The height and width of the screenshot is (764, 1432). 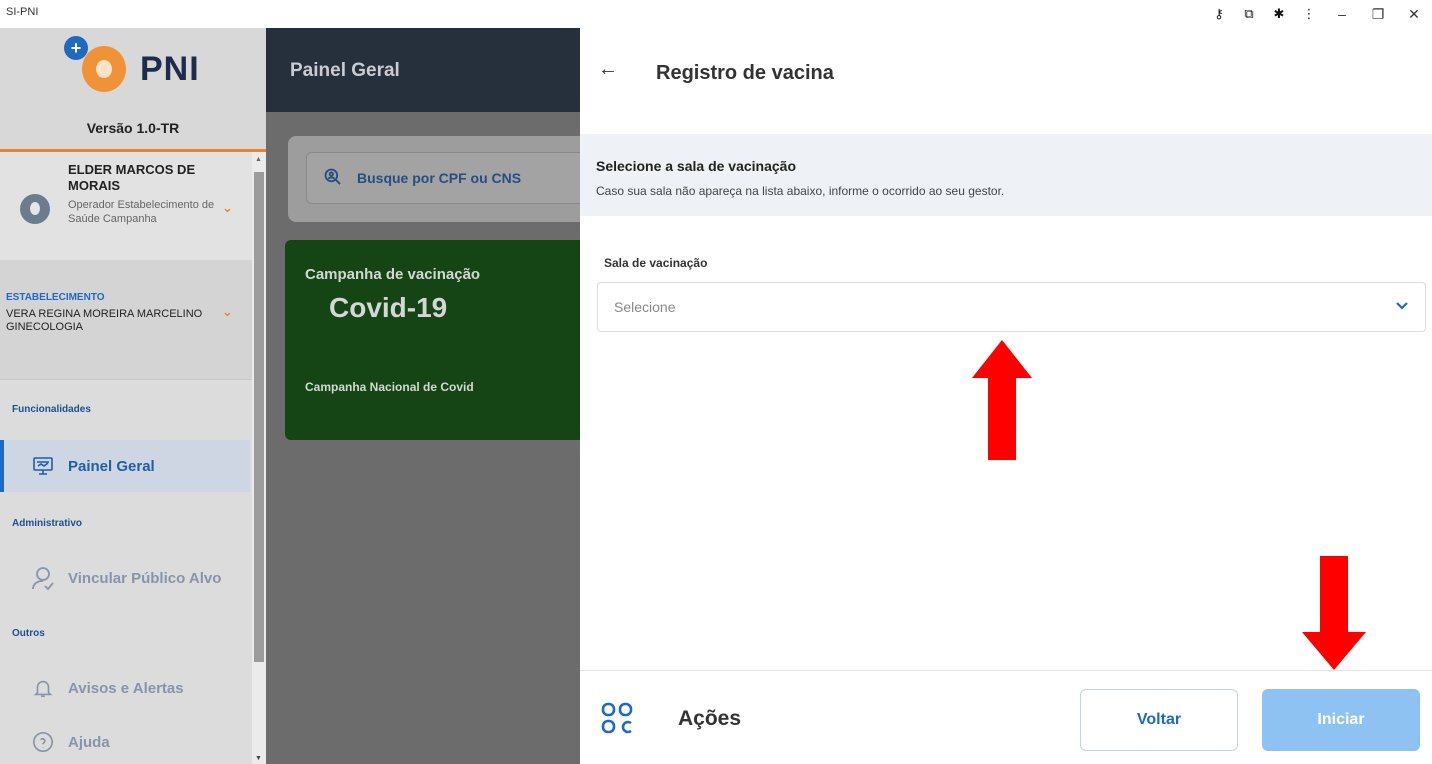 What do you see at coordinates (710, 718) in the screenshot?
I see `actions-label: Ações` at bounding box center [710, 718].